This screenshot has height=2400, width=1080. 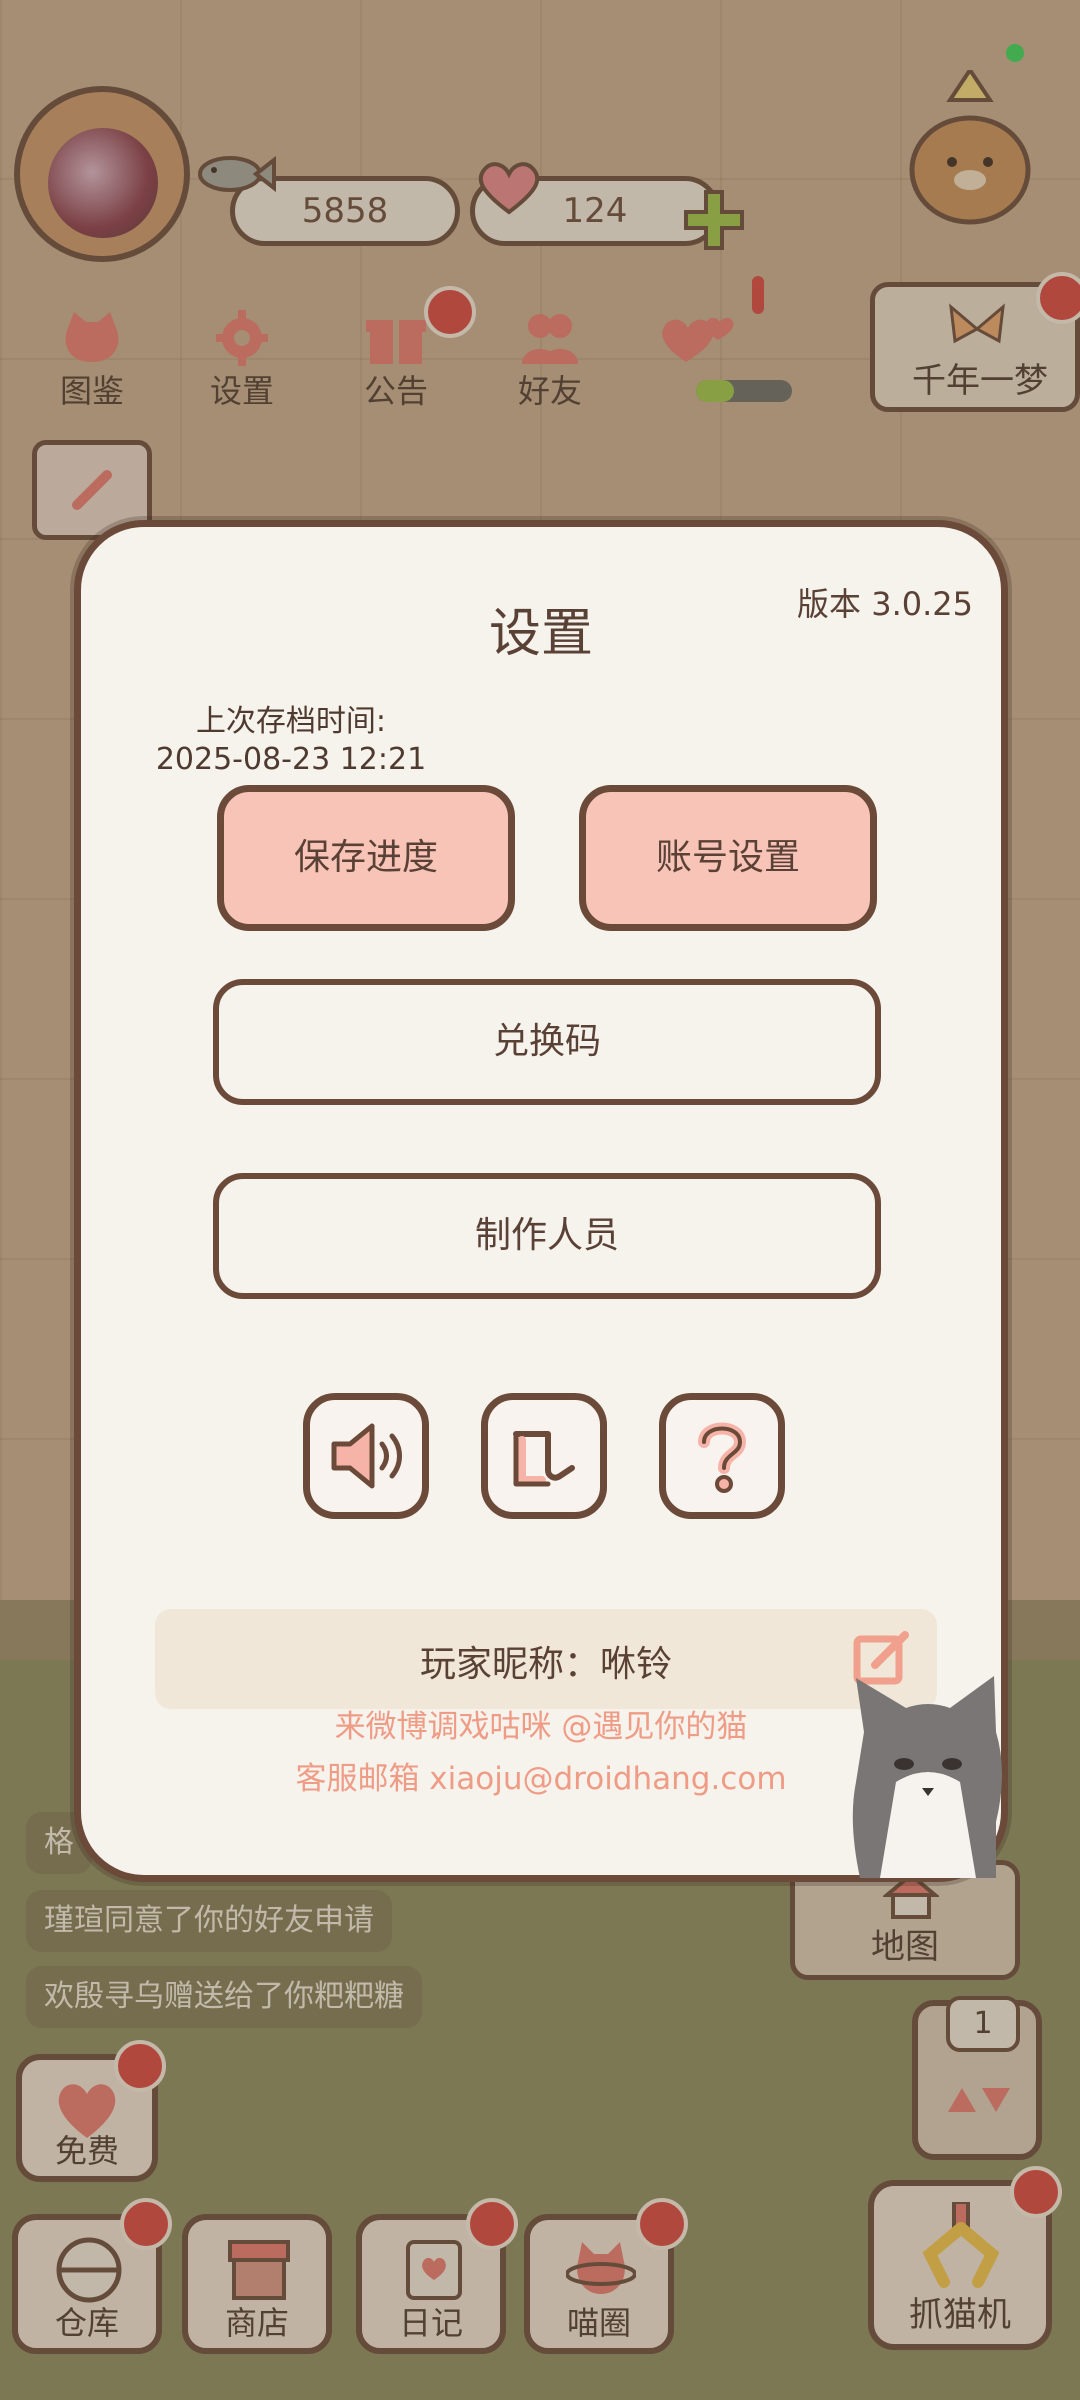 I want to click on music-icon, so click(x=544, y=1459).